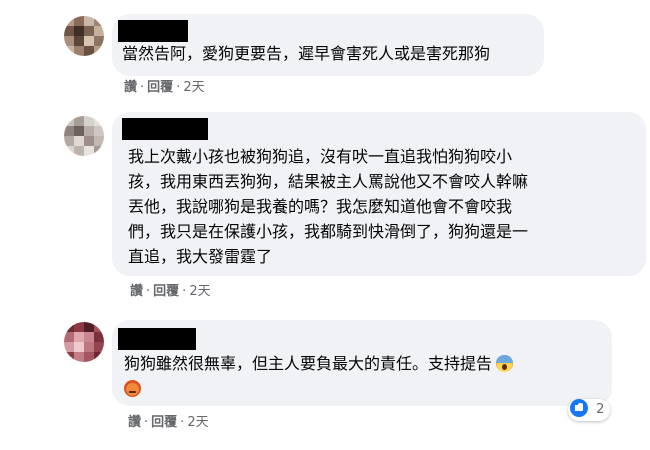 The image size is (650, 450). I want to click on like-icon, so click(579, 408).